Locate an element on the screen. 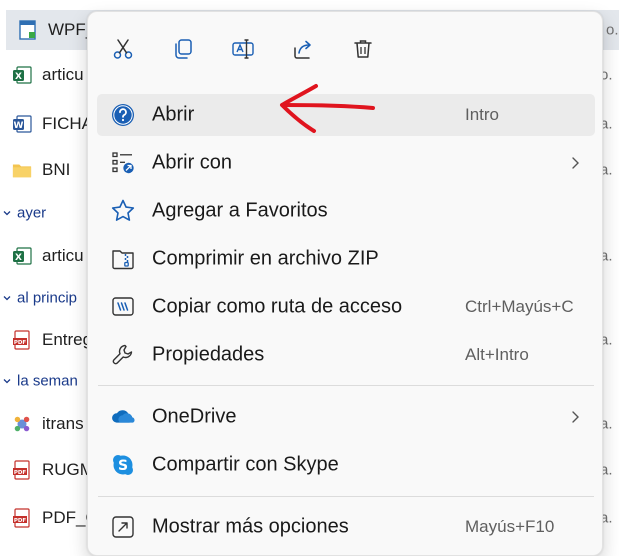  menu-item-copiar-ruta: Copiar como ruta de acceso Ctrl+Mayús+C is located at coordinates (346, 307).